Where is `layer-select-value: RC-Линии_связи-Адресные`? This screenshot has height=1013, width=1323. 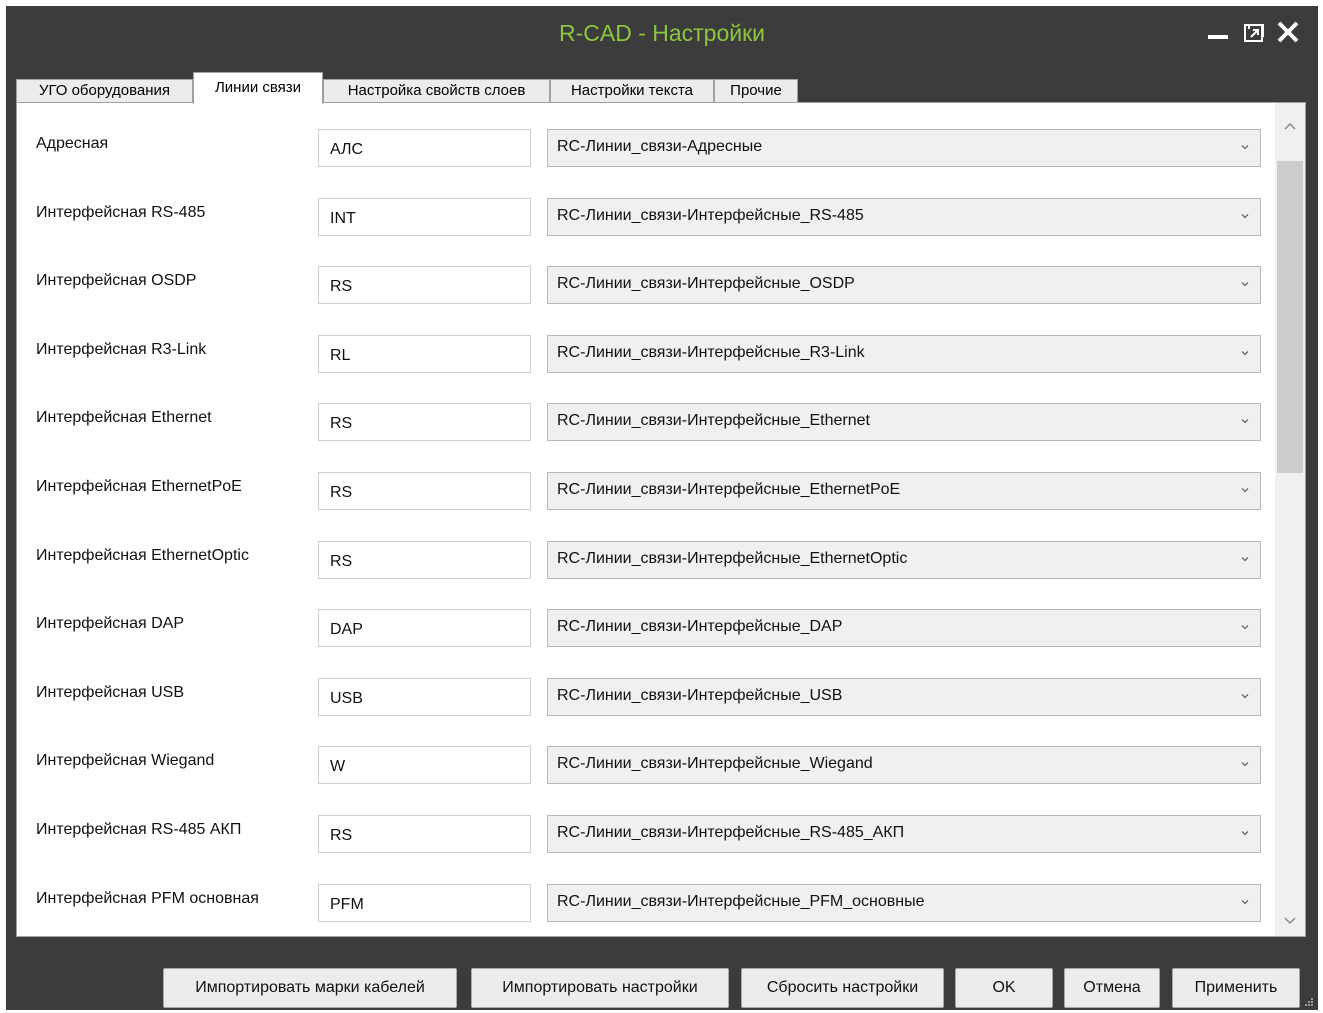 layer-select-value: RC-Линии_связи-Адресные is located at coordinates (660, 146).